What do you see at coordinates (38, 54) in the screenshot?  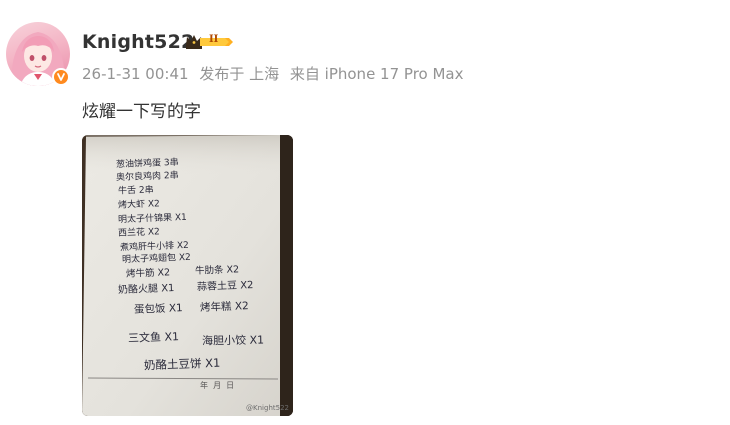 I see `avatar` at bounding box center [38, 54].